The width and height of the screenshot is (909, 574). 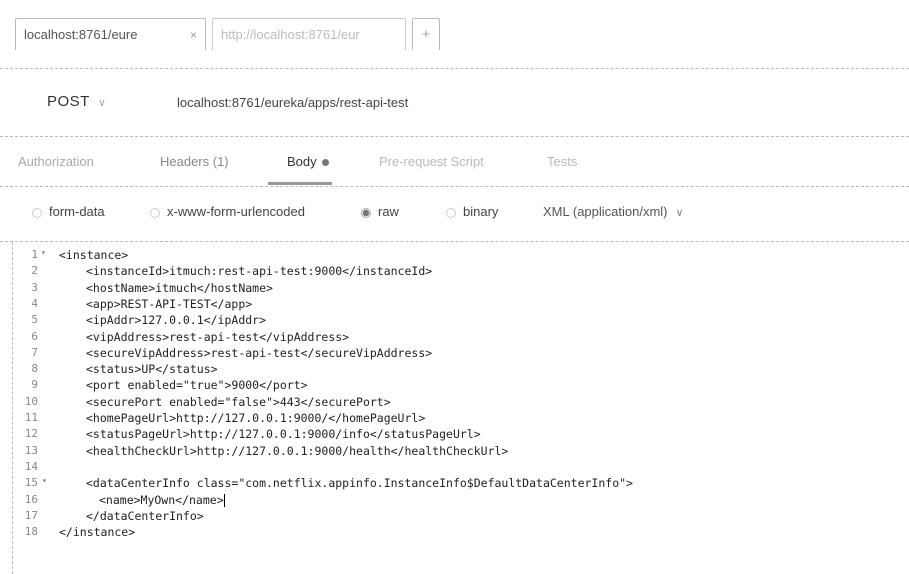 What do you see at coordinates (31, 483) in the screenshot?
I see `line-number: 15` at bounding box center [31, 483].